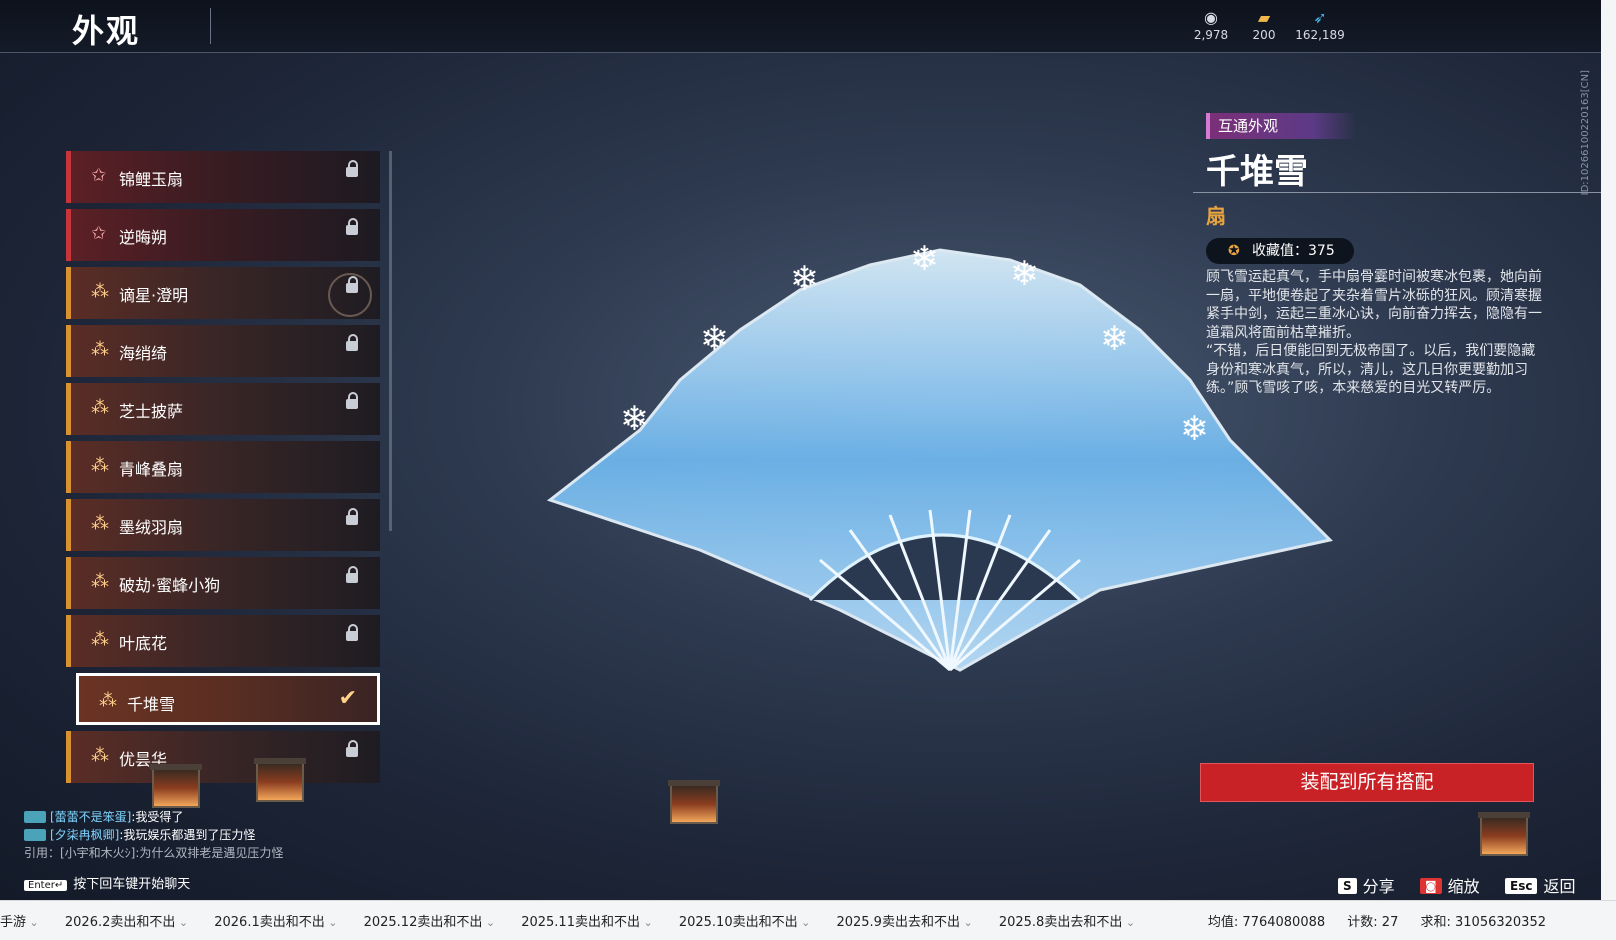  I want to click on list-item-label: 锦鲤玉扇, so click(151, 179).